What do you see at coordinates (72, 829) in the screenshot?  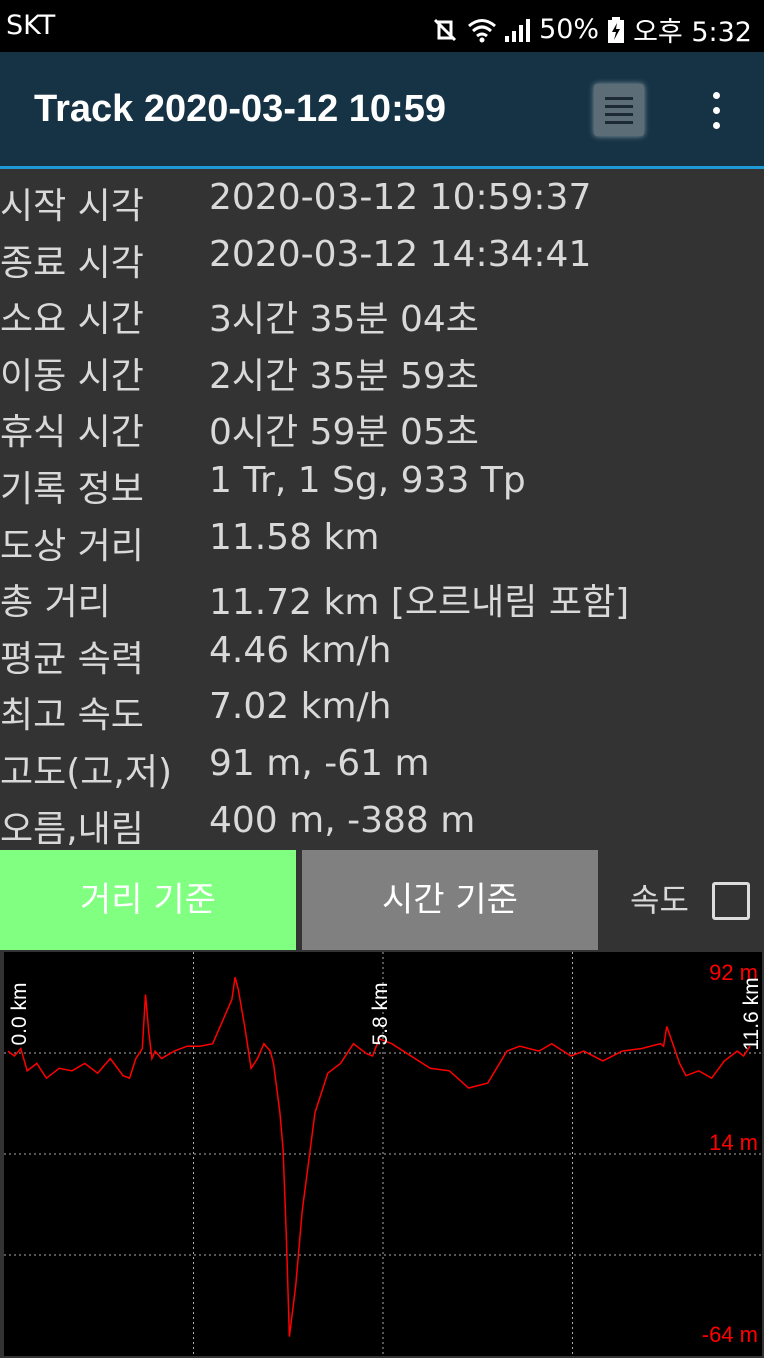 I see `stat-label: 오름,내림` at bounding box center [72, 829].